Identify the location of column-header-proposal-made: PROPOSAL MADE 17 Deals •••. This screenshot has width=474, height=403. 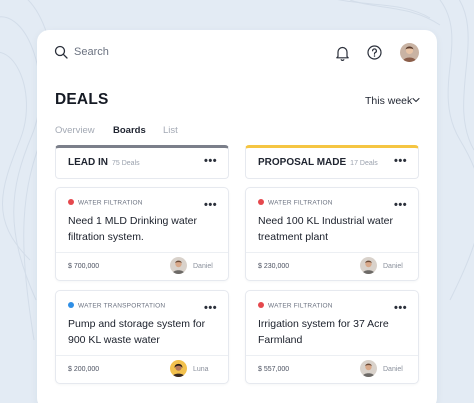
(332, 162).